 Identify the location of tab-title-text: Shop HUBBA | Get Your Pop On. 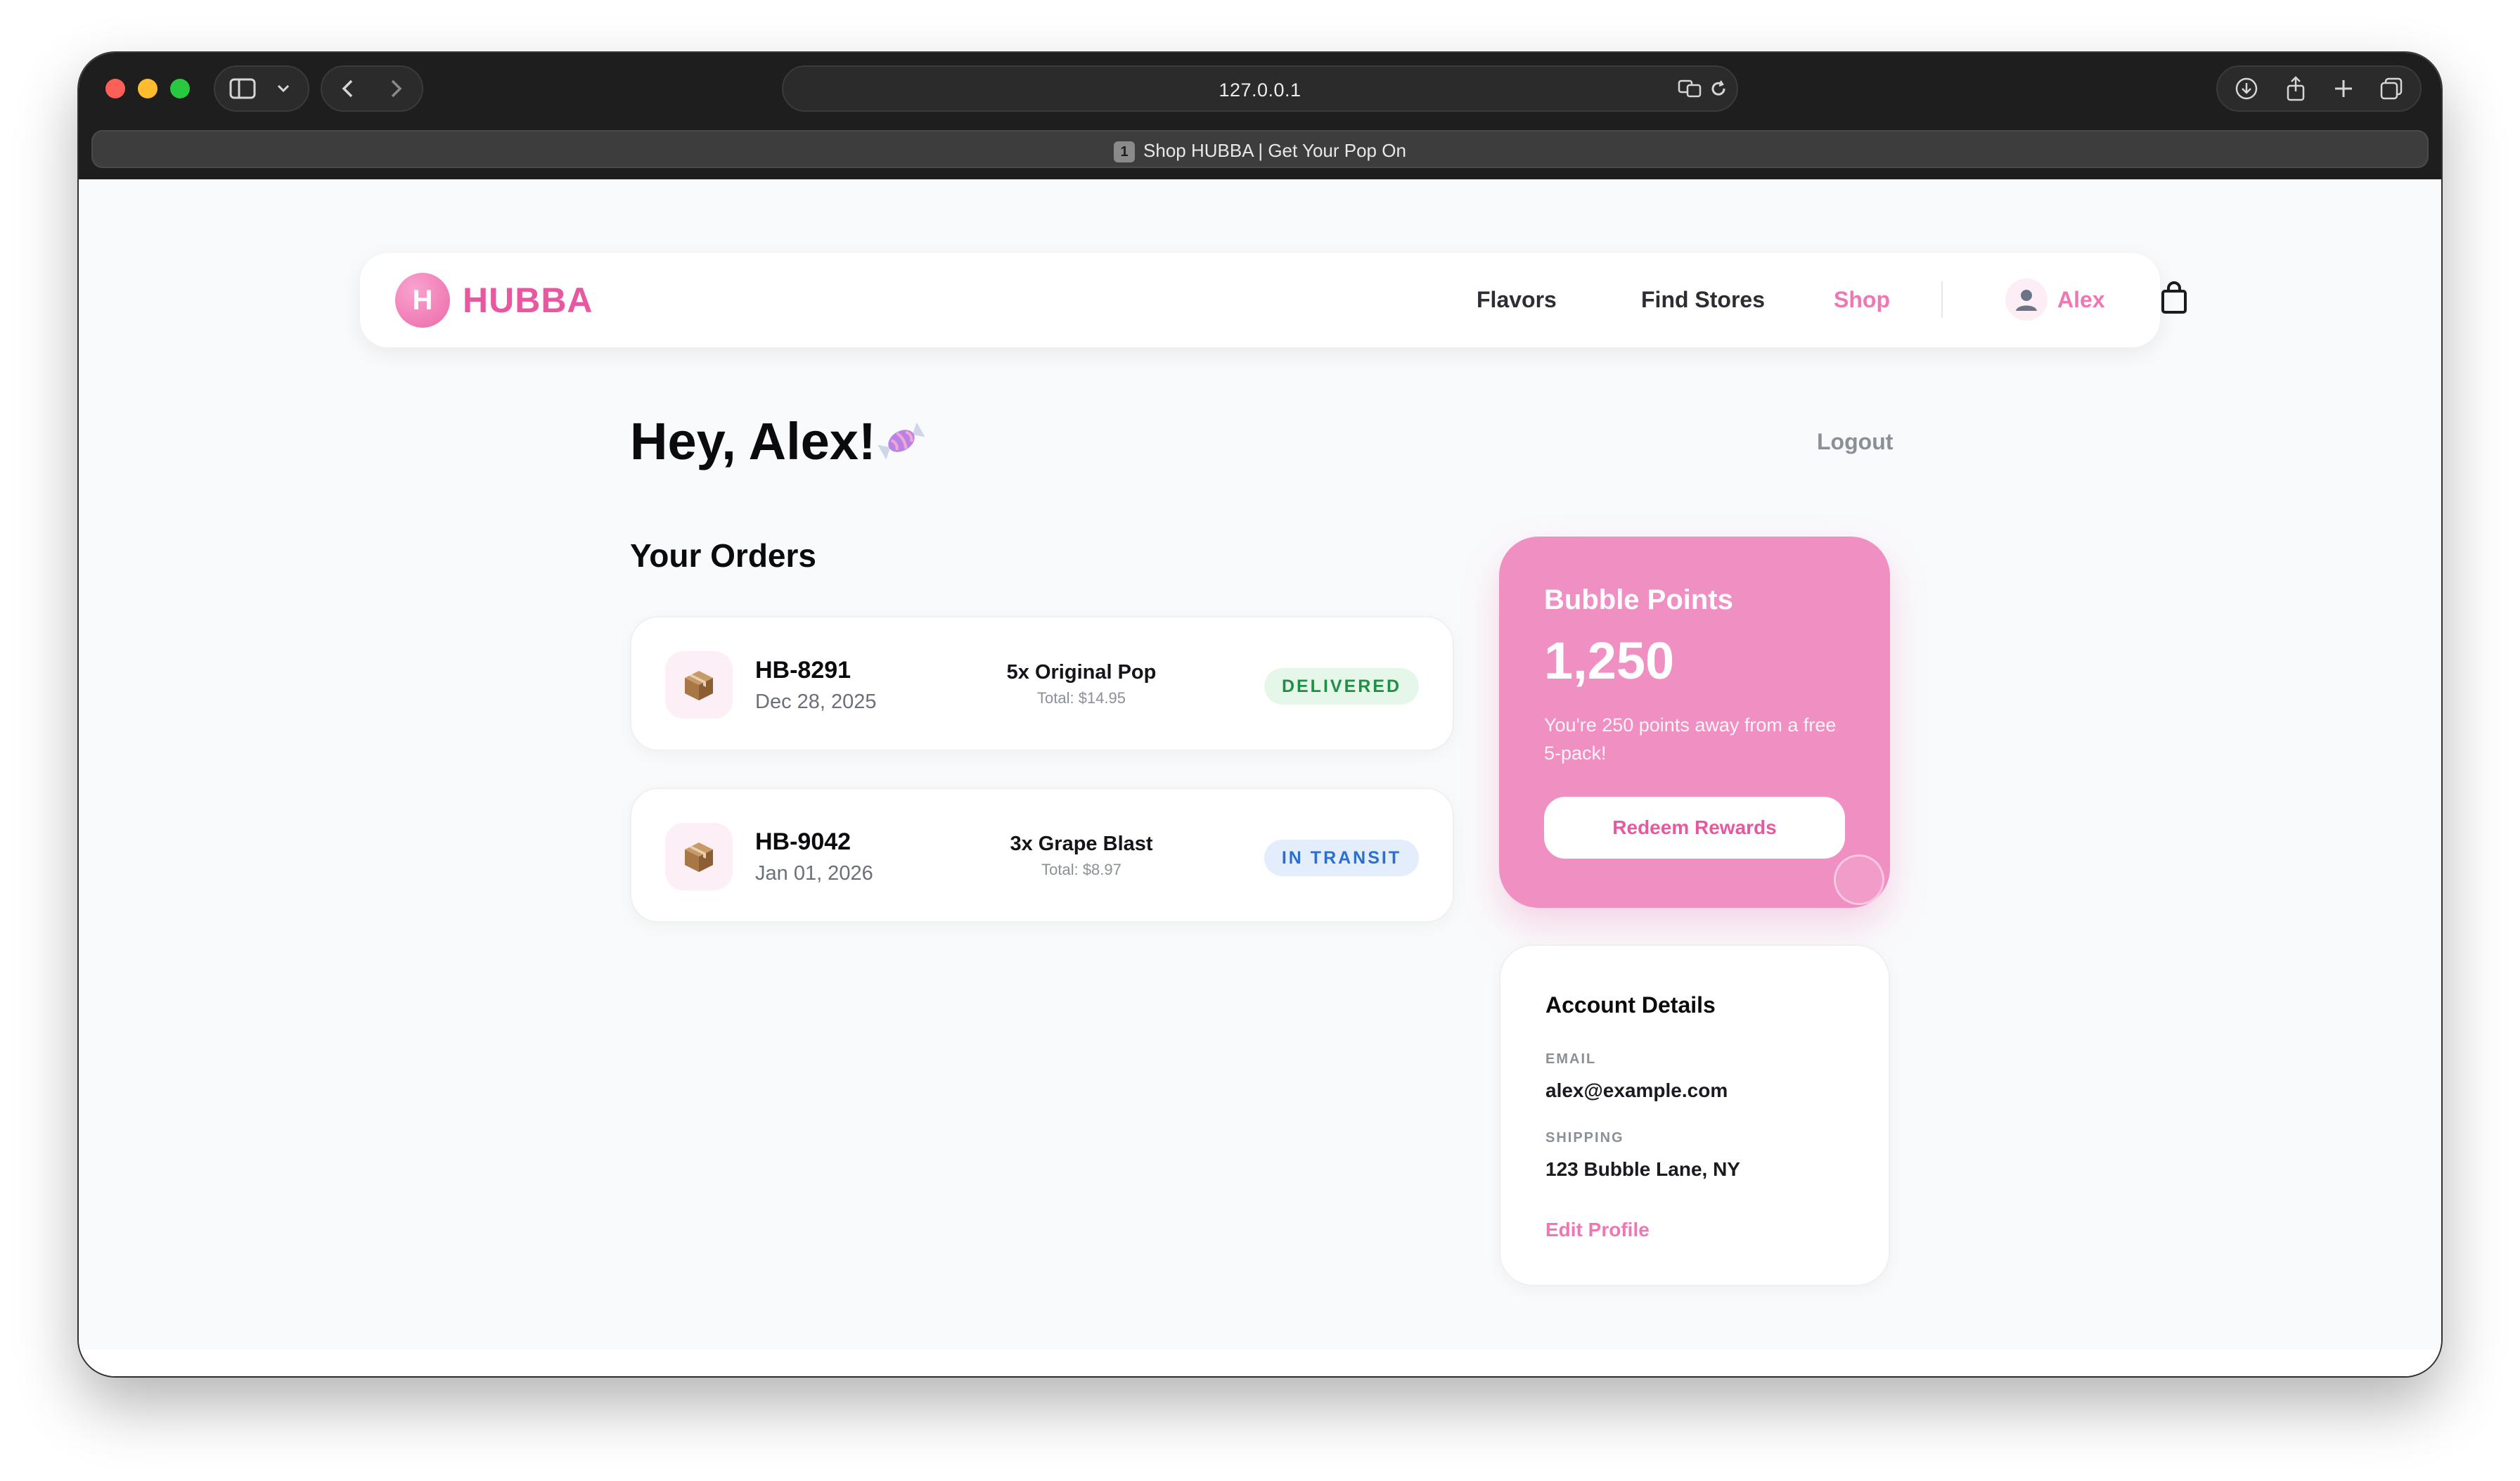
(1274, 150).